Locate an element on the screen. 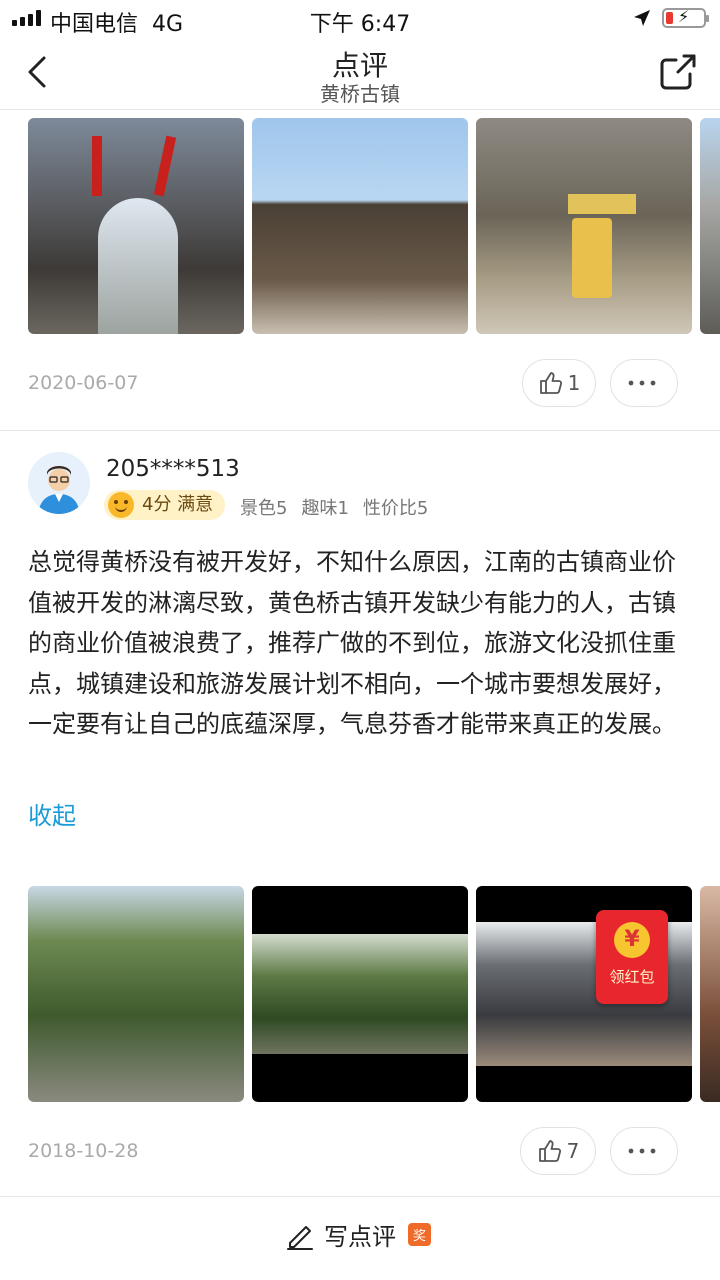 The height and width of the screenshot is (1280, 720). like-button: 1 is located at coordinates (559, 383).